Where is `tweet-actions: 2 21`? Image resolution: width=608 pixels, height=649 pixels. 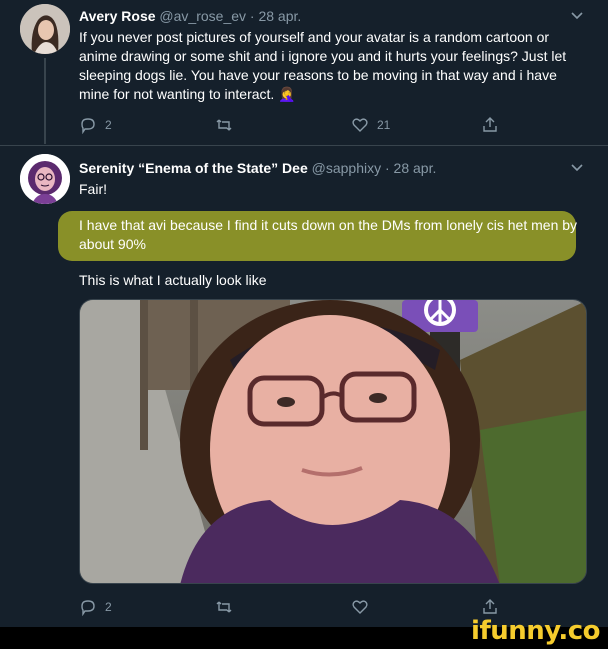 tweet-actions: 2 21 is located at coordinates (299, 126).